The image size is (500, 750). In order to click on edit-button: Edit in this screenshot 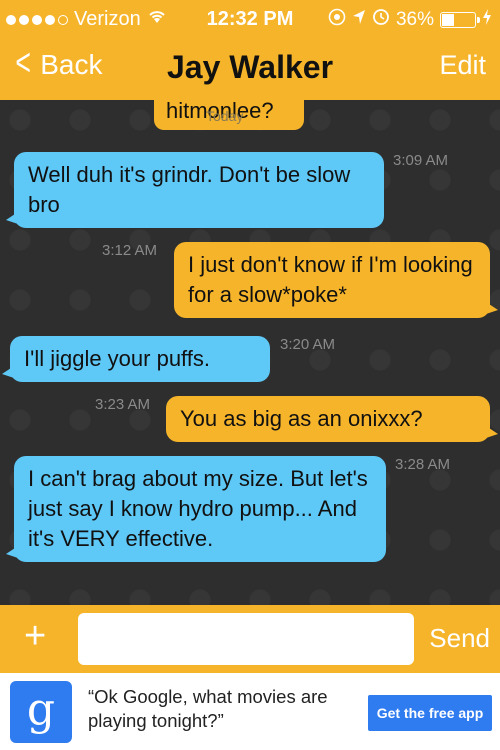, I will do `click(462, 65)`.